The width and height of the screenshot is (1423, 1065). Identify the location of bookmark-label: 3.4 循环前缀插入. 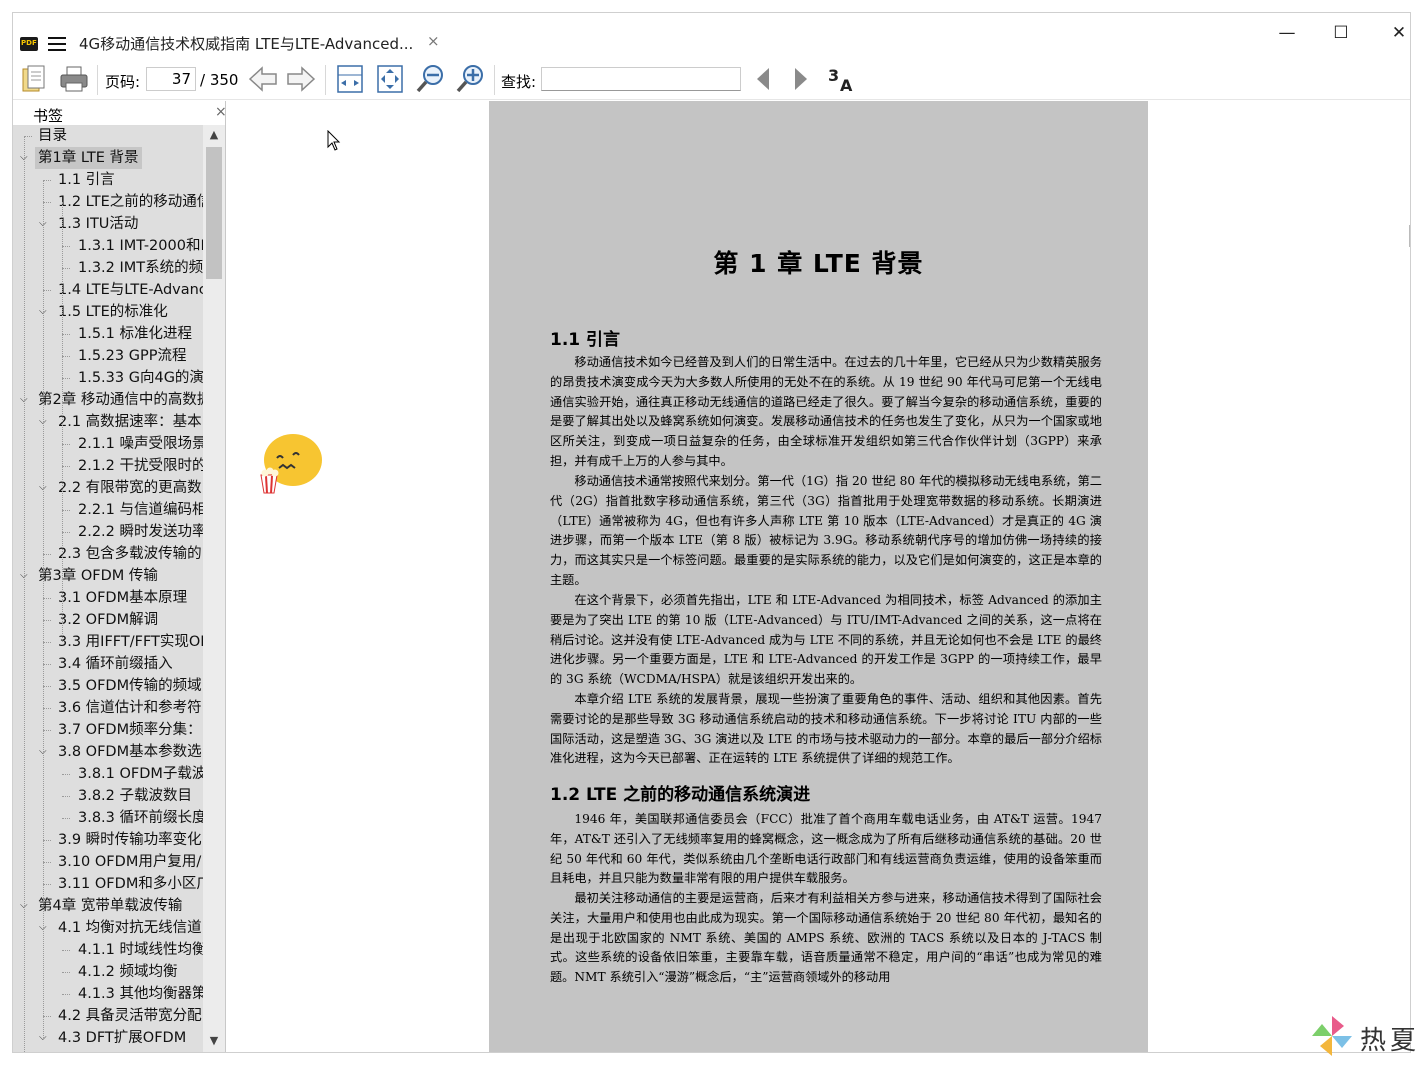
(115, 664).